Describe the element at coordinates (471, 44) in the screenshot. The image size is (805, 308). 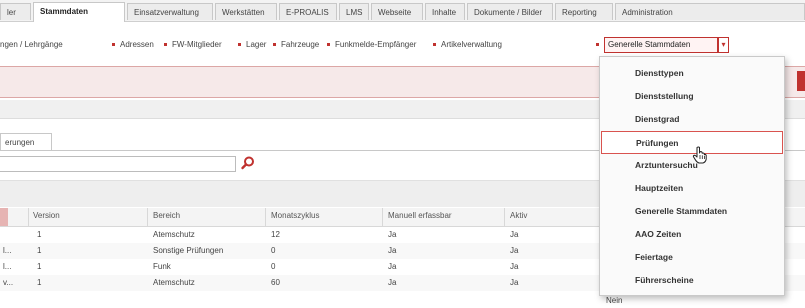
I see `subnav-item-artikelverwaltung: Artikelverwaltung` at that location.